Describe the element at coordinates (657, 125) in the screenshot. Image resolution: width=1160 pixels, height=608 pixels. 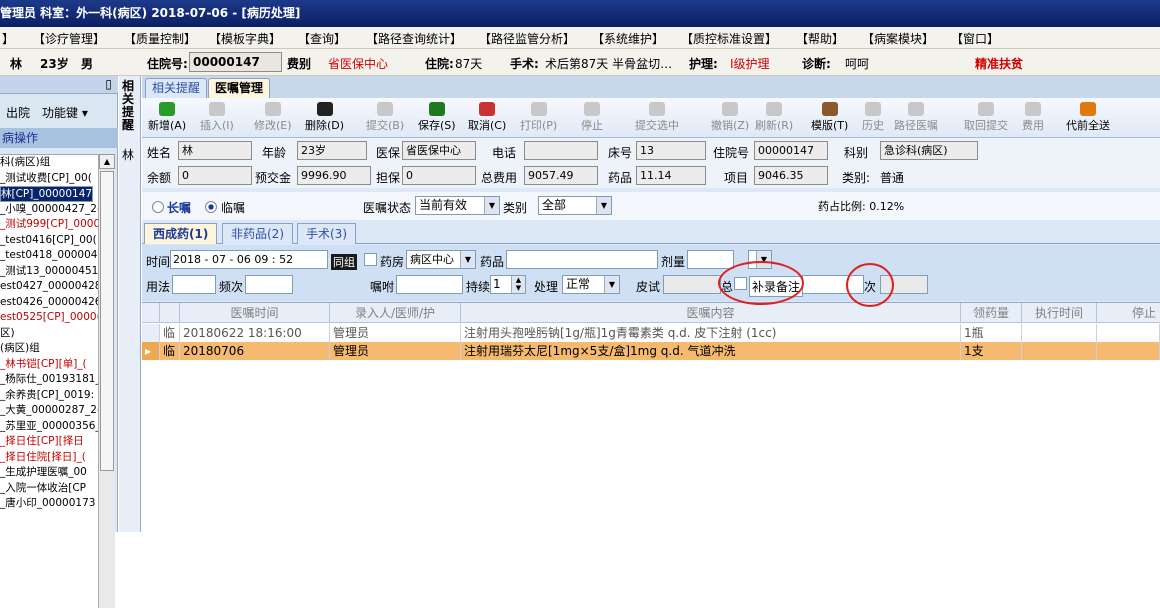
I see `toolbar-button-label: 提交选中` at that location.